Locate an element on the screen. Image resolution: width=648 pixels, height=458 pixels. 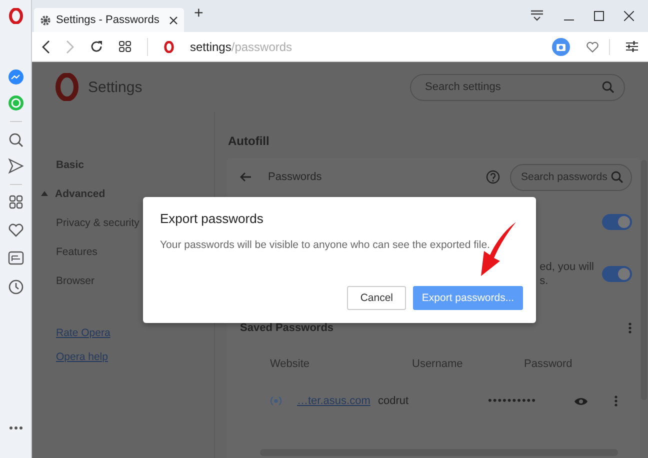
caret-icon is located at coordinates (44, 193).